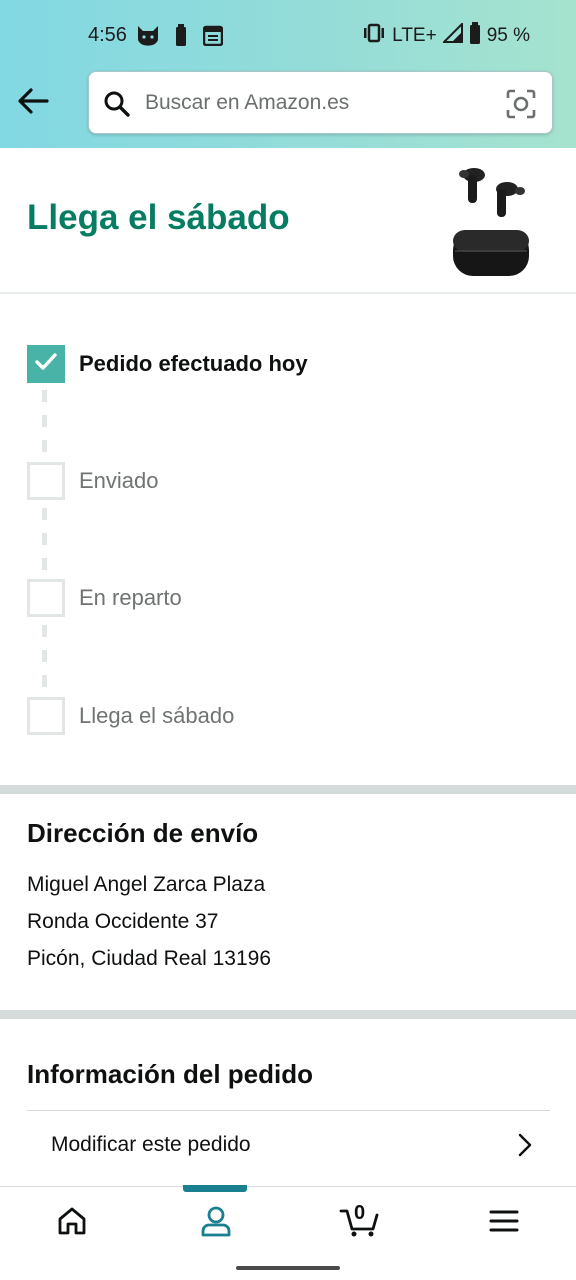  Describe the element at coordinates (157, 715) in the screenshot. I see `step-label: Llega el sábado` at that location.